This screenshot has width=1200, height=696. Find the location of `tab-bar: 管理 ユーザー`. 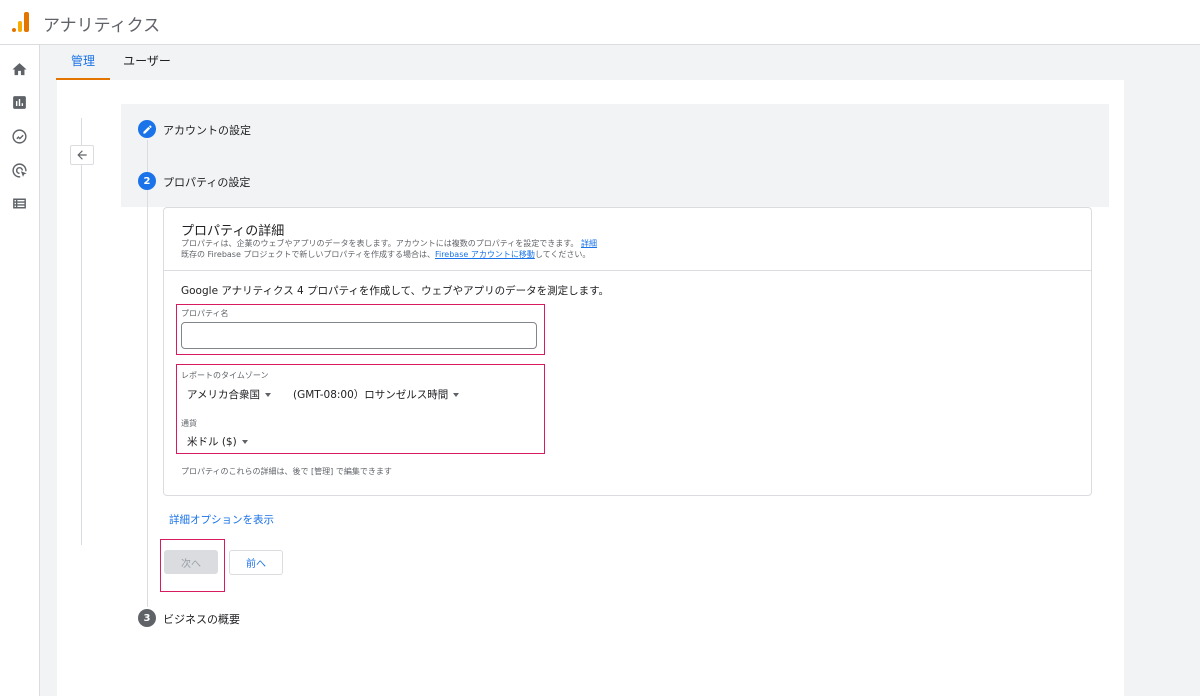

tab-bar: 管理 ユーザー is located at coordinates (620, 62).